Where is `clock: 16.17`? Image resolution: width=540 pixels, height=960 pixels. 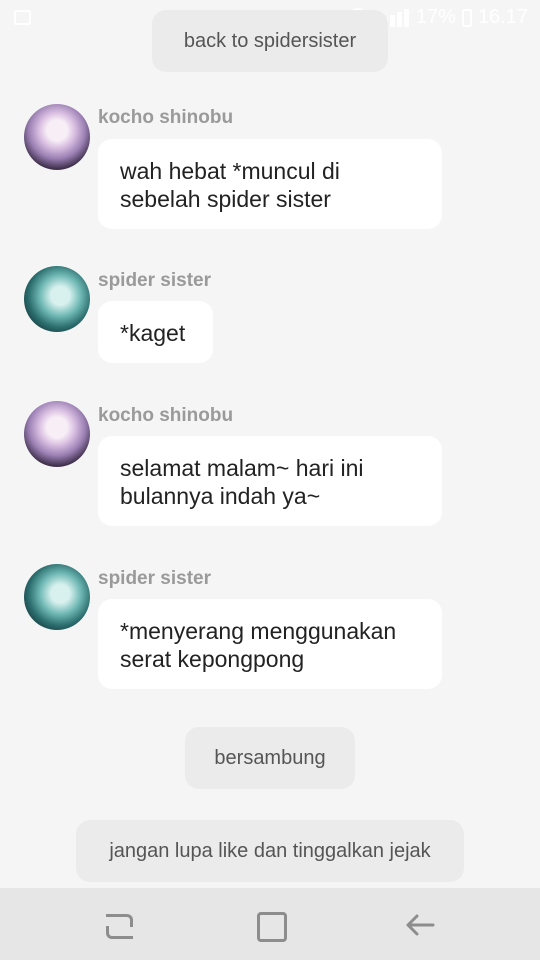 clock: 16.17 is located at coordinates (502, 17).